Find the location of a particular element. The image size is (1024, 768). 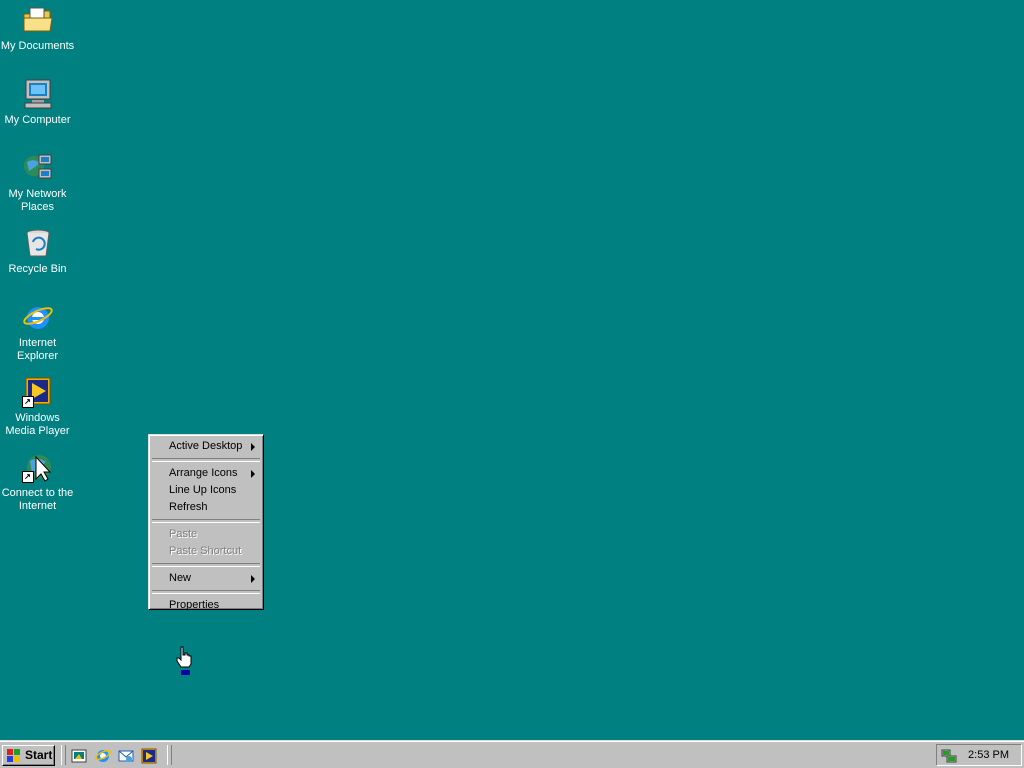

network-places-icon is located at coordinates (38, 168).